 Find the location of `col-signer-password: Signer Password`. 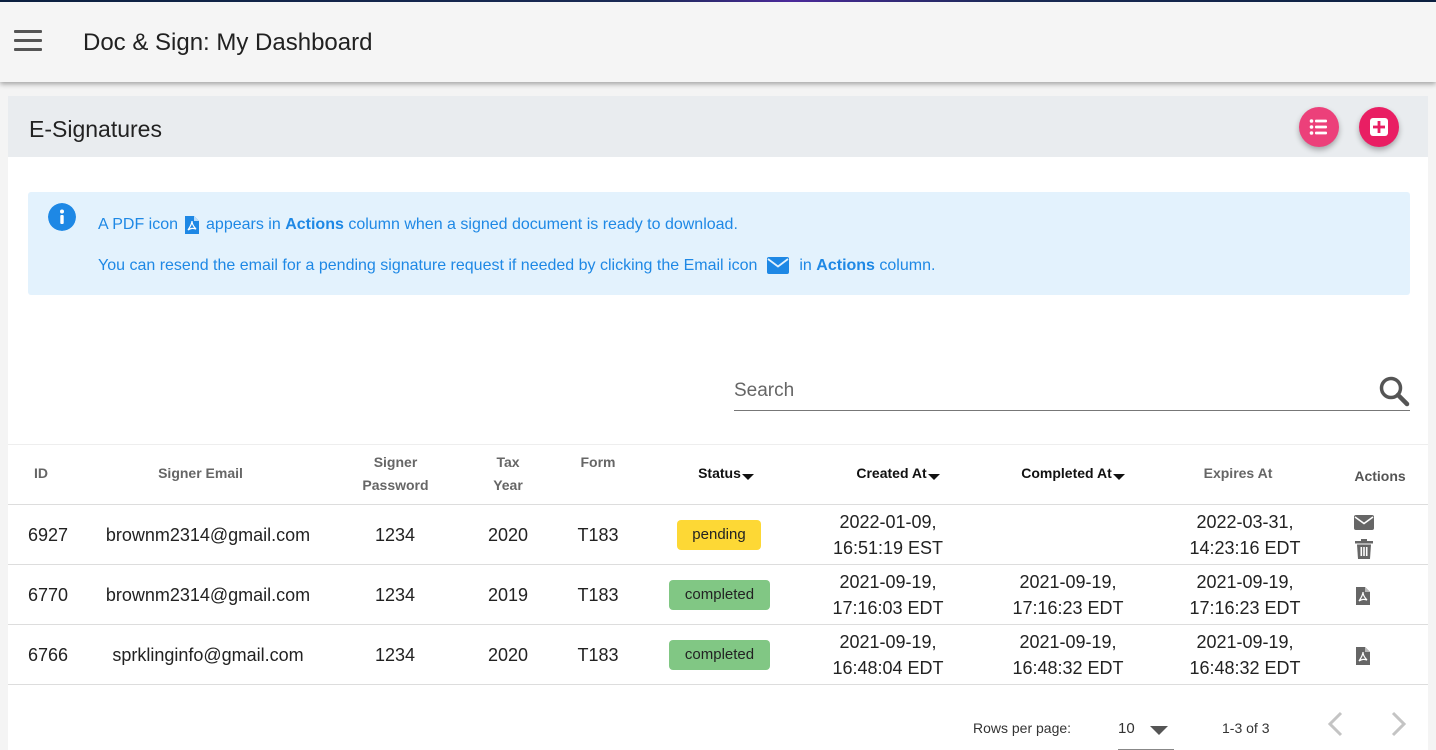

col-signer-password: Signer Password is located at coordinates (395, 474).